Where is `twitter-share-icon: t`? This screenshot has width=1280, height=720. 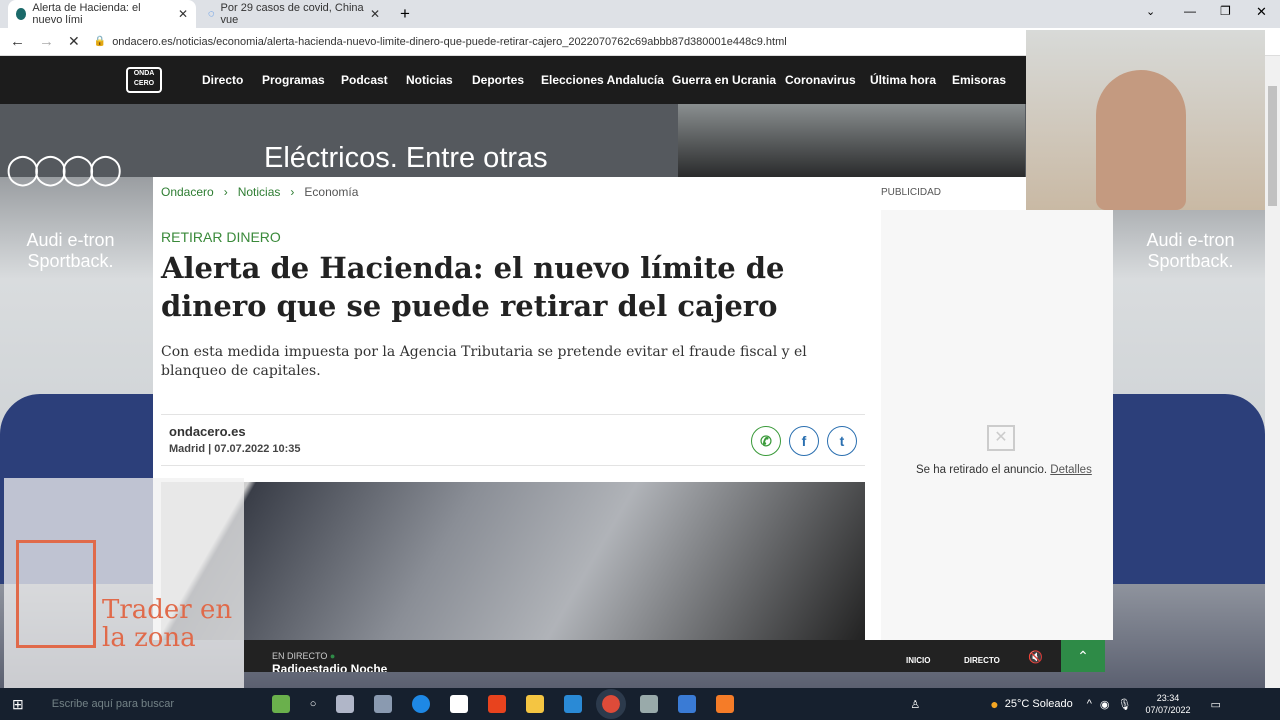 twitter-share-icon: t is located at coordinates (842, 441).